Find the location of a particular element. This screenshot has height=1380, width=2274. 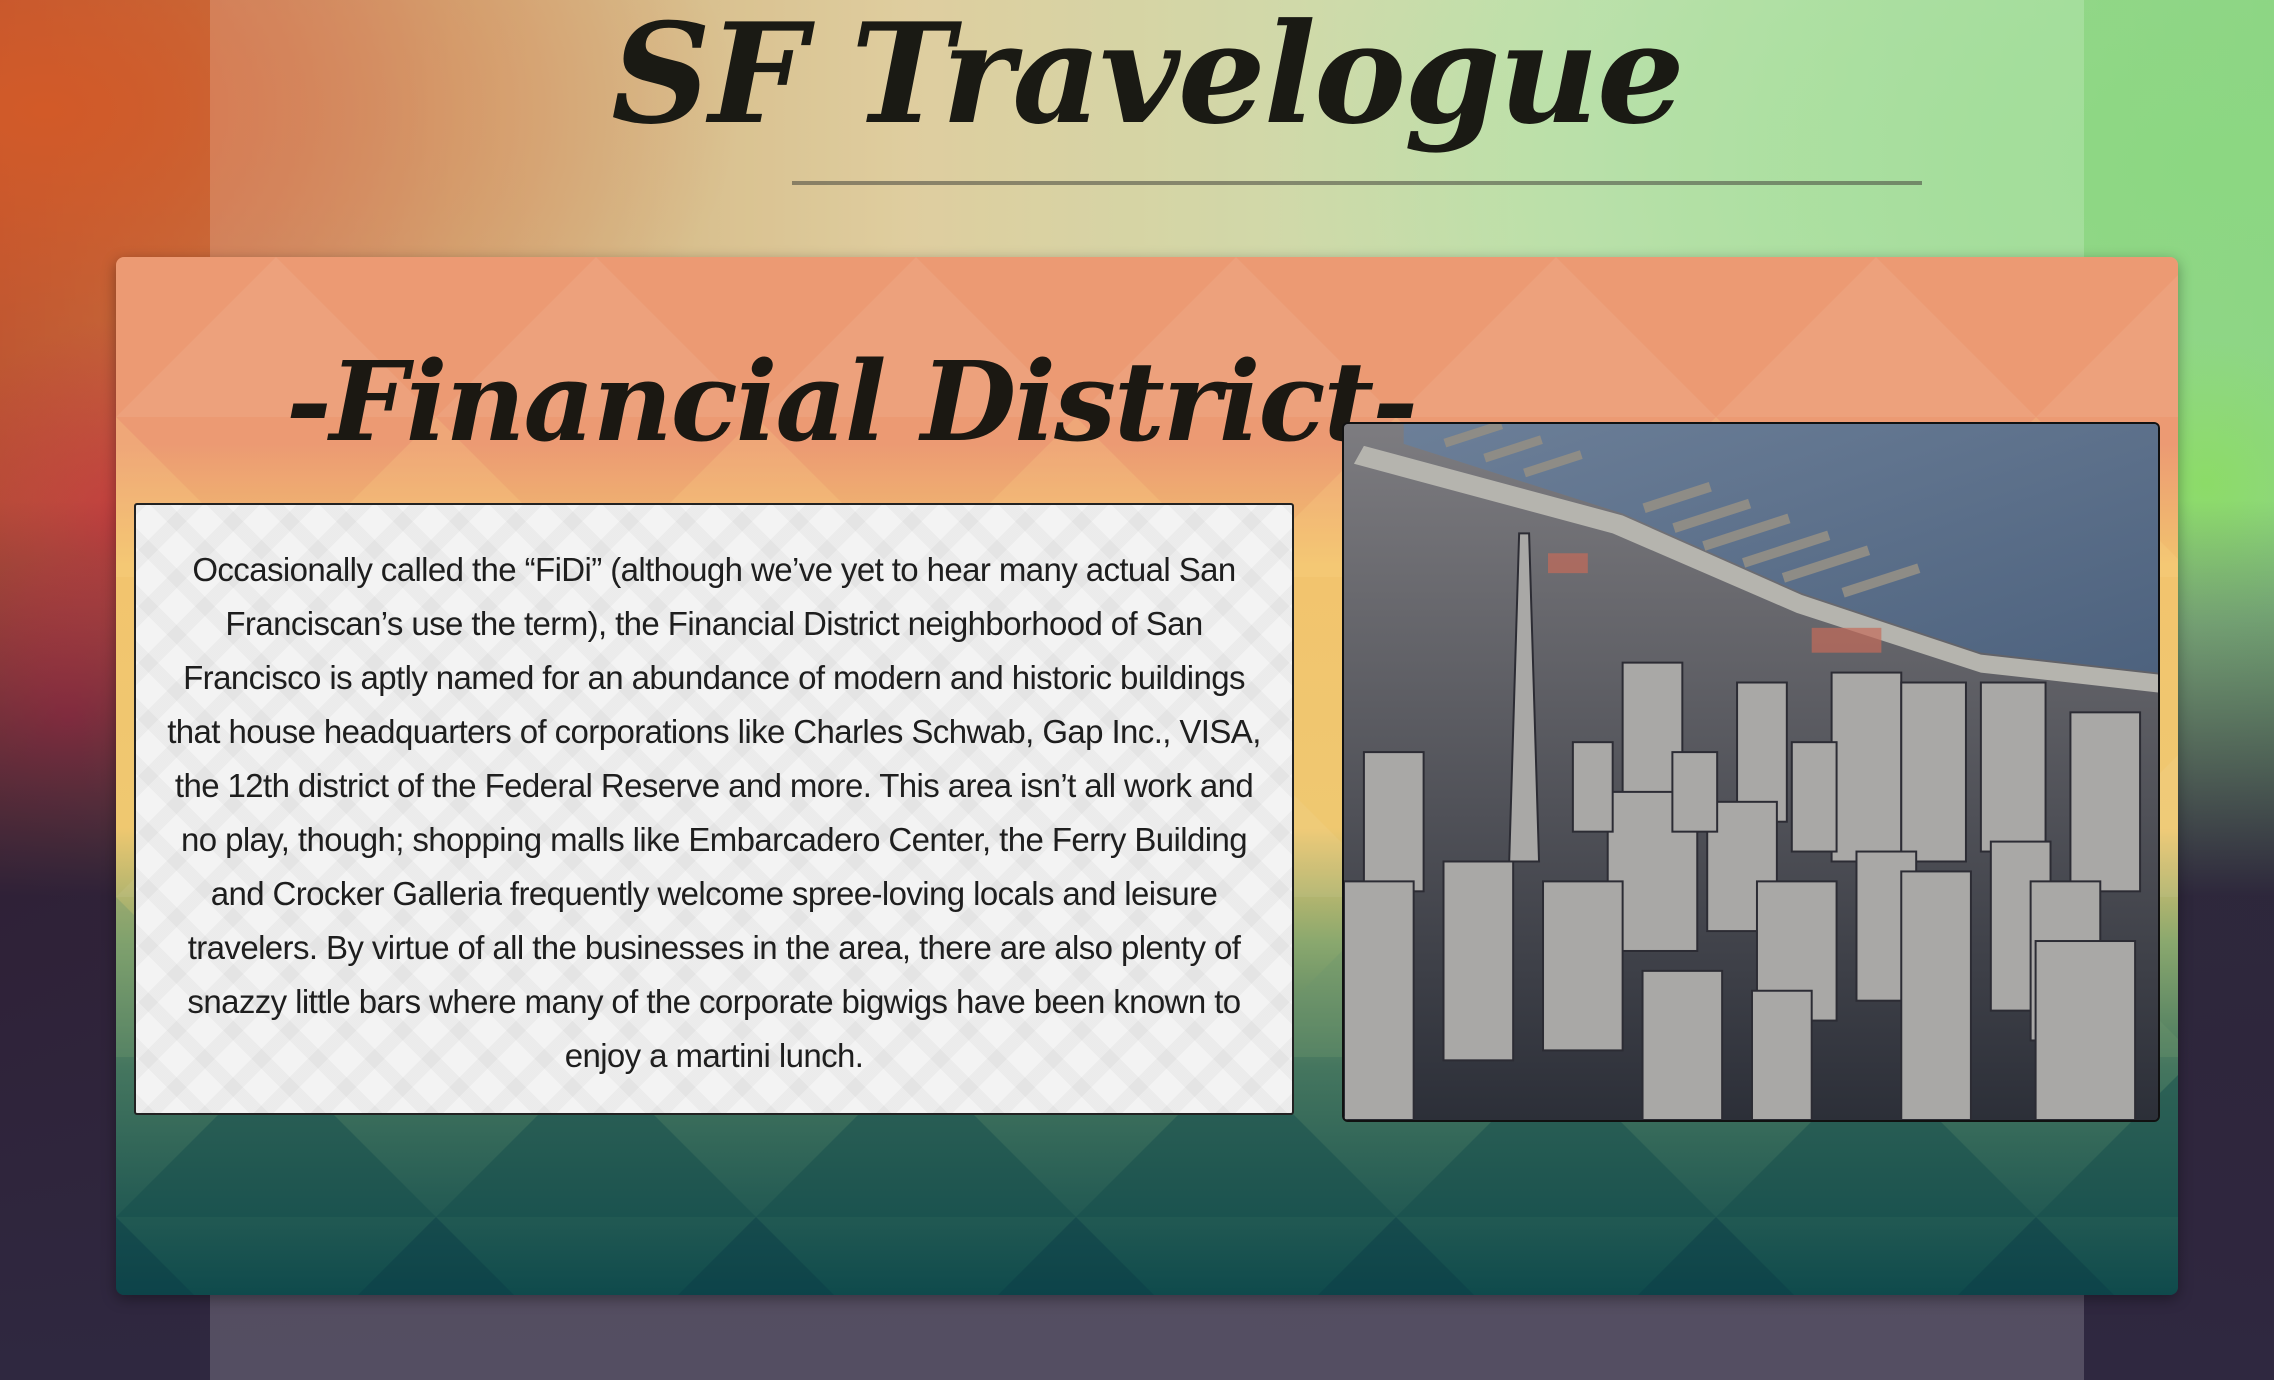

title-divider is located at coordinates (1357, 183).